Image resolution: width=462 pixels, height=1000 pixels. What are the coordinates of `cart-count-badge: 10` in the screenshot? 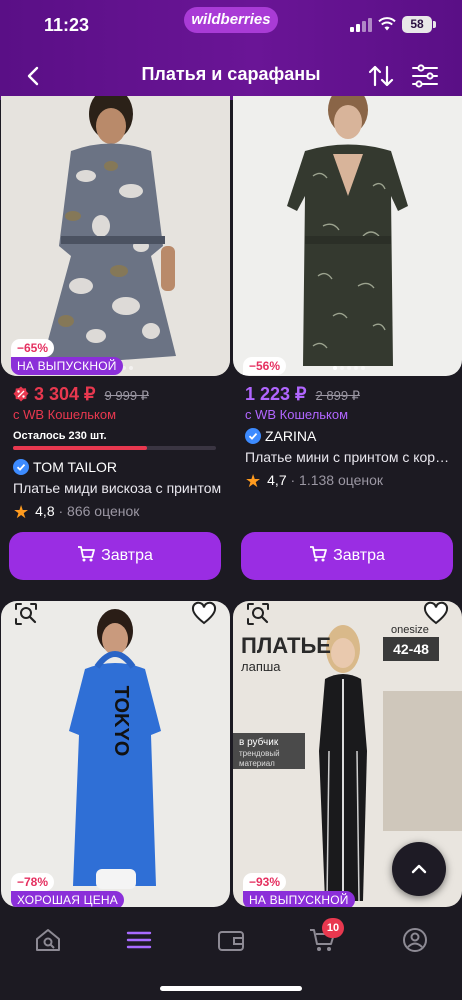 It's located at (333, 928).